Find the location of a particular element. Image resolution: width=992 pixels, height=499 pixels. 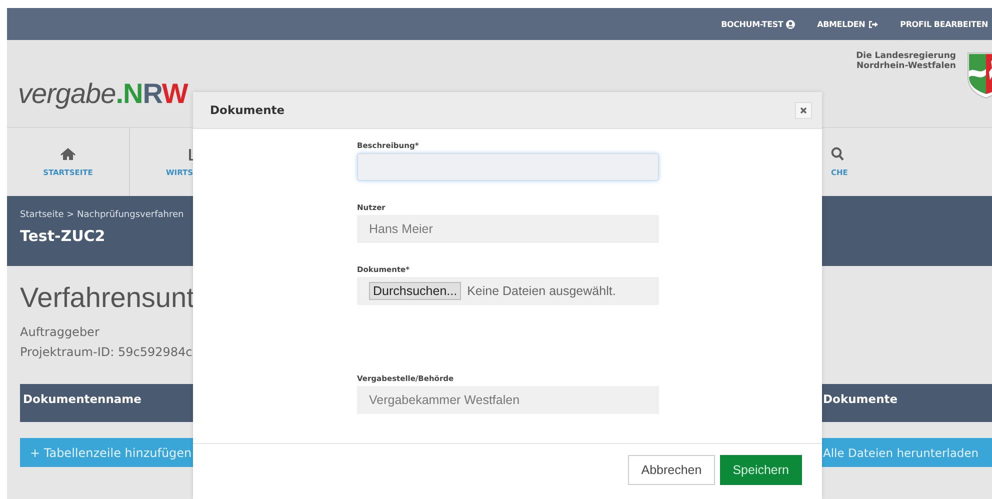

site-logo: vergabe.NRW is located at coordinates (103, 96).